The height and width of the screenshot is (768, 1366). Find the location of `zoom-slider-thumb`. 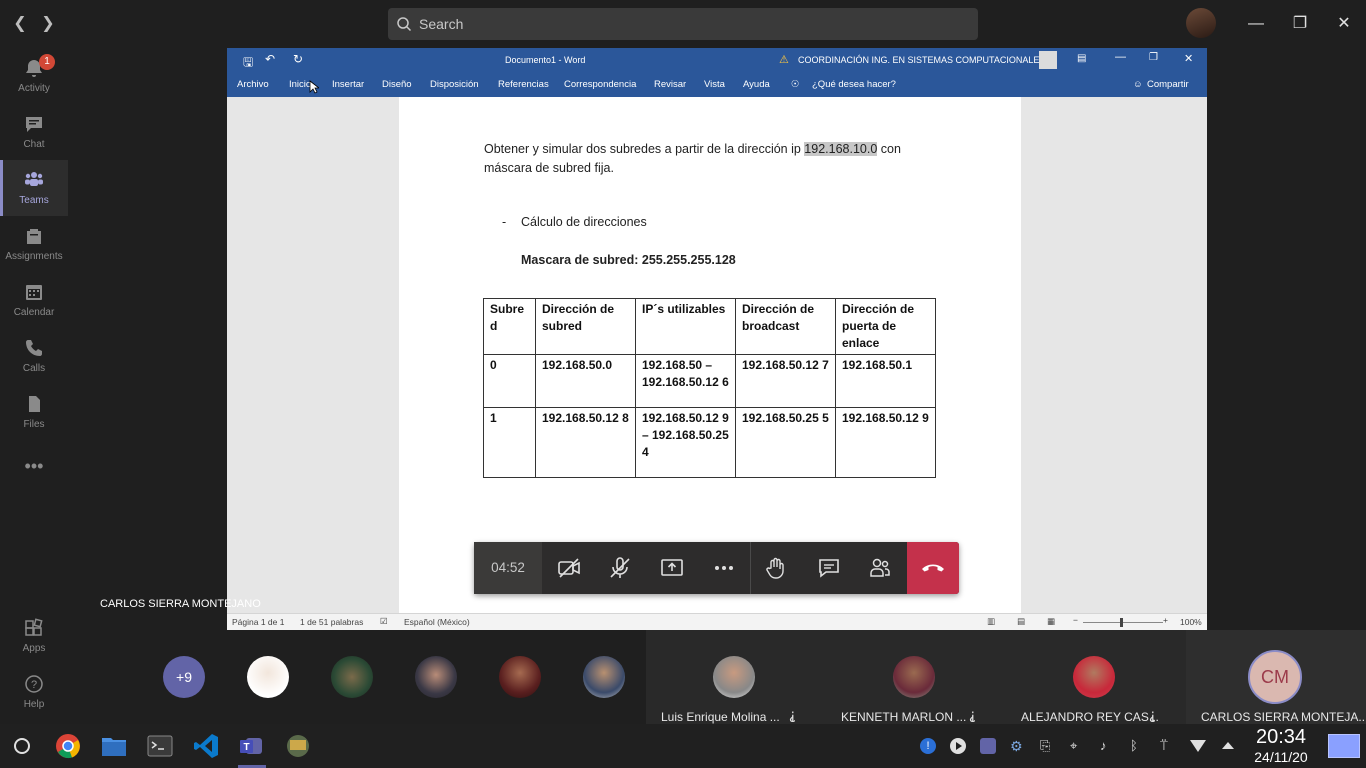

zoom-slider-thumb is located at coordinates (1121, 622).